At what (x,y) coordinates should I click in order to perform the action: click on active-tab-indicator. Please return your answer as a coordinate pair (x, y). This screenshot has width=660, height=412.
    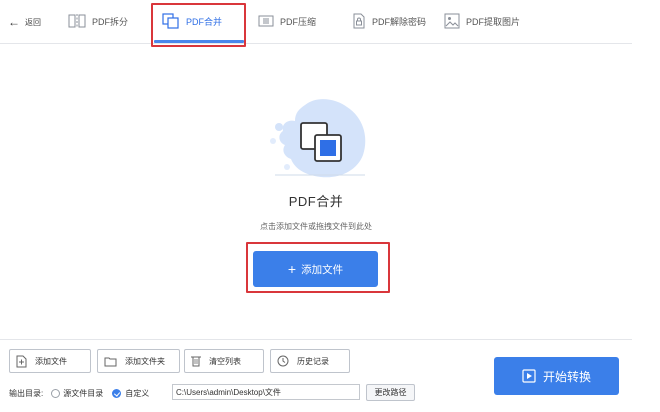
    Looking at the image, I should click on (199, 41).